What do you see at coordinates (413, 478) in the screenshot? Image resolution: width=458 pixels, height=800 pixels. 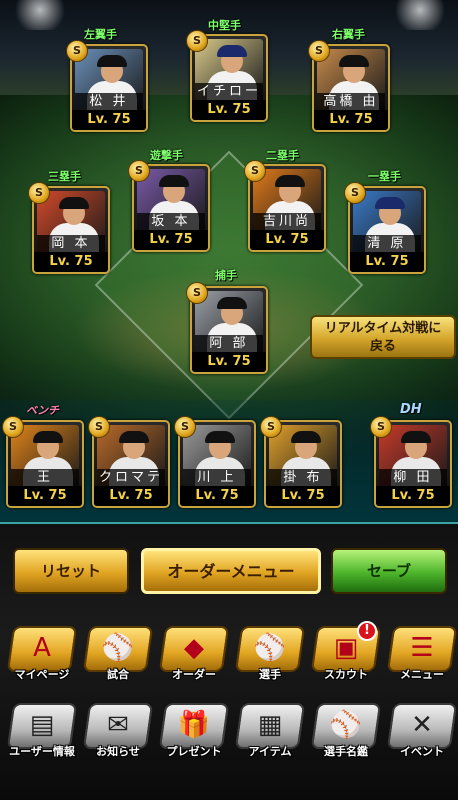 I see `player-name: 柳 田` at bounding box center [413, 478].